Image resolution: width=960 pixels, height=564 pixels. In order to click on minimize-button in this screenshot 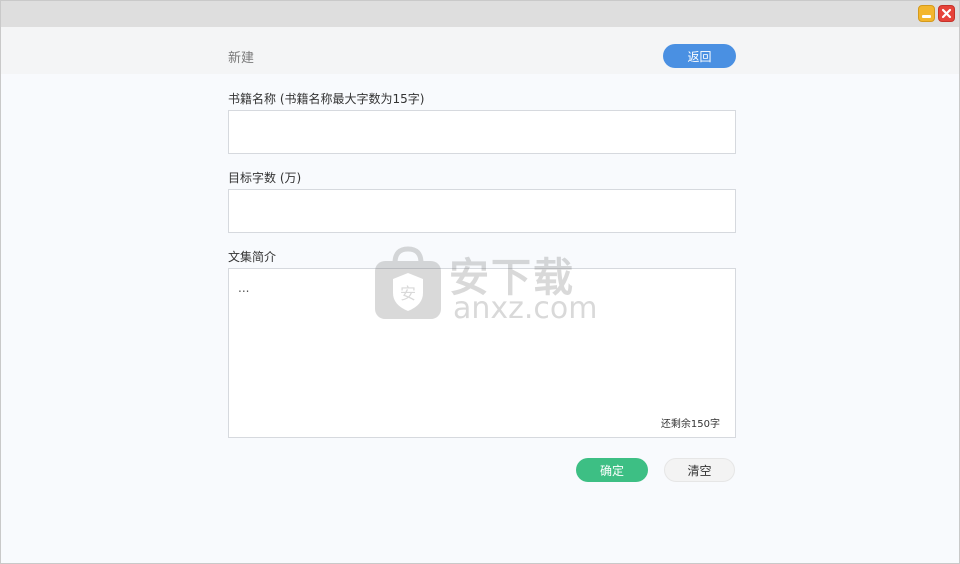, I will do `click(926, 13)`.